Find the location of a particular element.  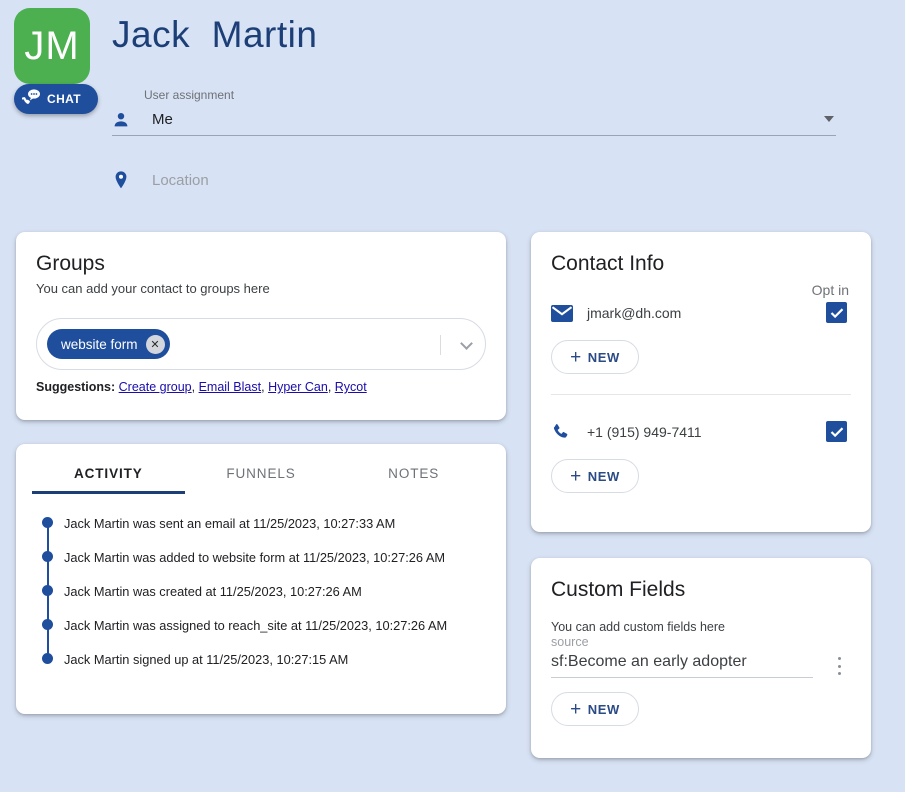

custom-field-value: sf:Become an early adopter is located at coordinates (682, 665).